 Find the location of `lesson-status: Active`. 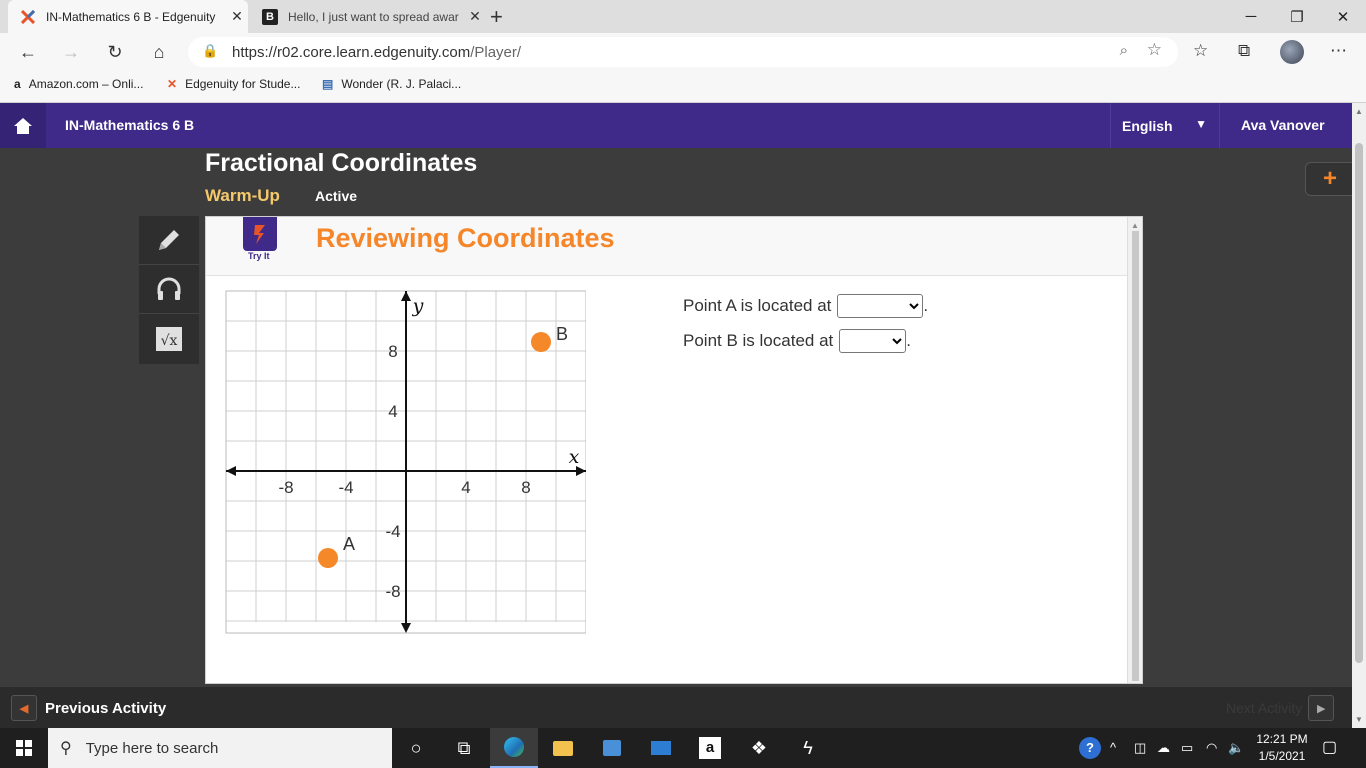

lesson-status: Active is located at coordinates (336, 196).